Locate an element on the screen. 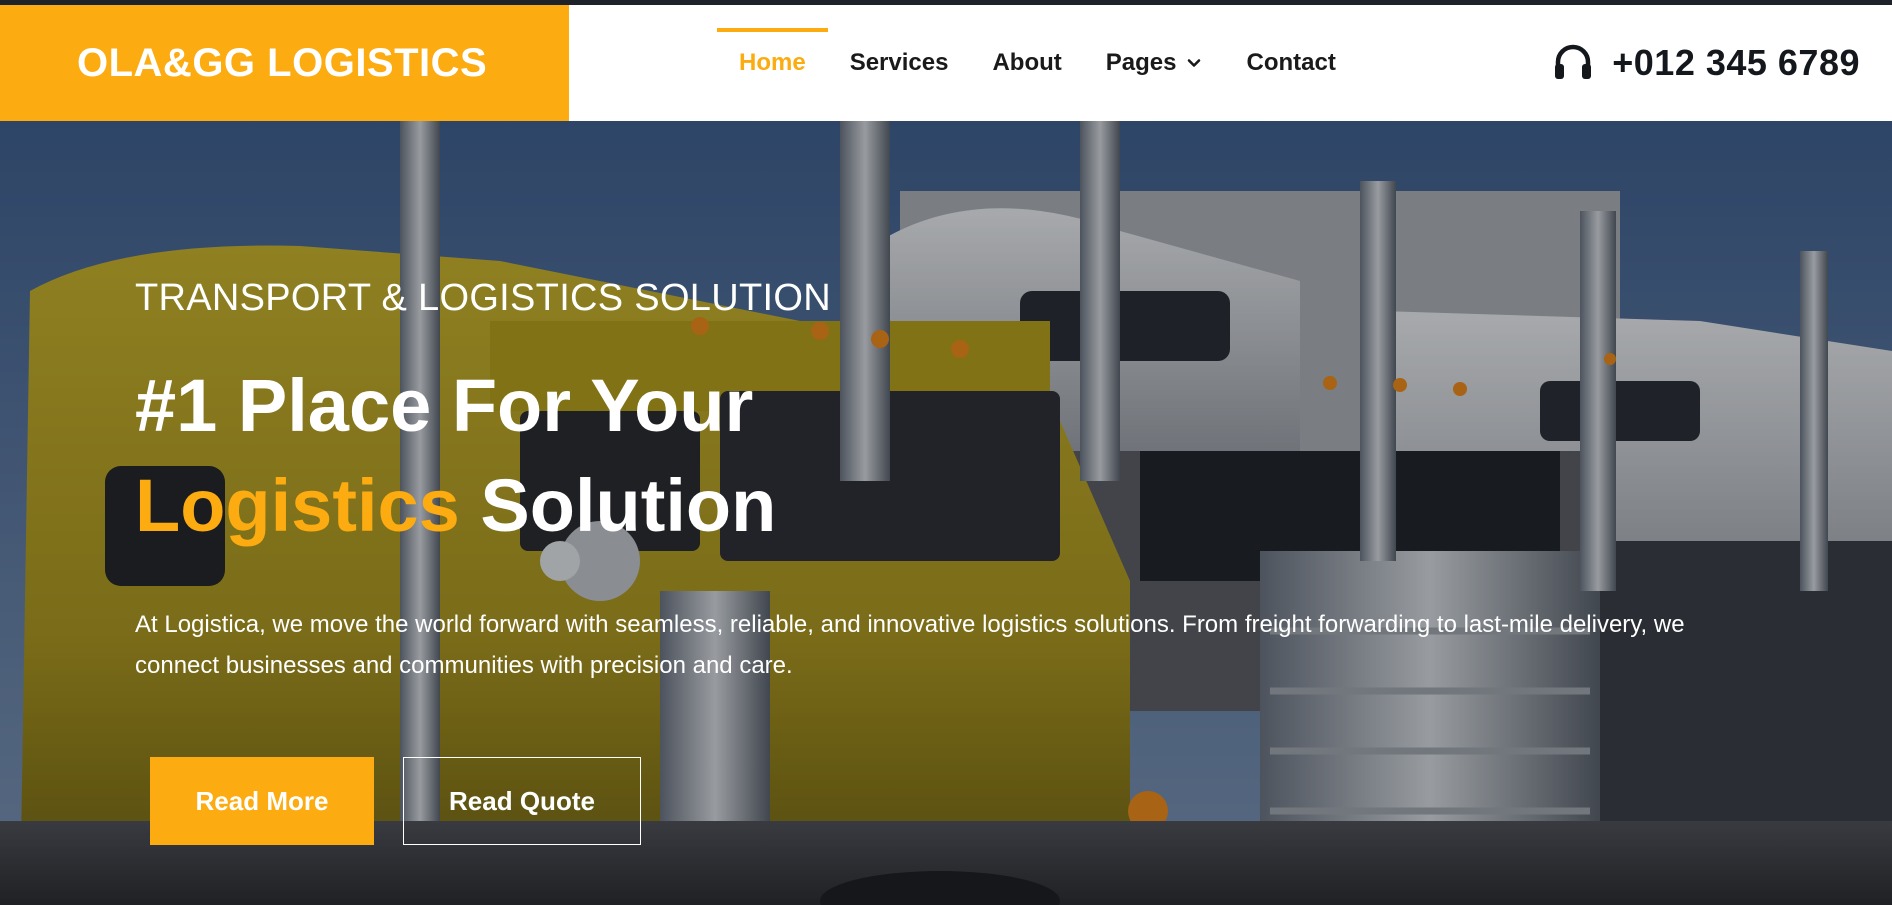  nav-services-label: Services is located at coordinates (899, 62).